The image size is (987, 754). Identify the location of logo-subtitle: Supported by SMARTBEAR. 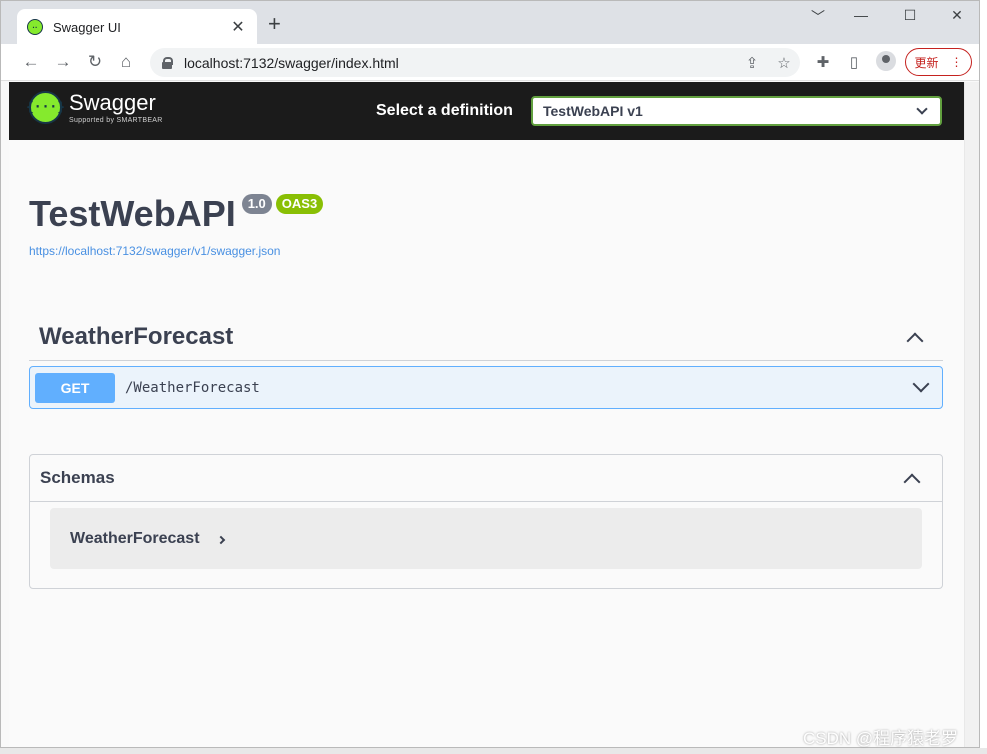
(116, 120).